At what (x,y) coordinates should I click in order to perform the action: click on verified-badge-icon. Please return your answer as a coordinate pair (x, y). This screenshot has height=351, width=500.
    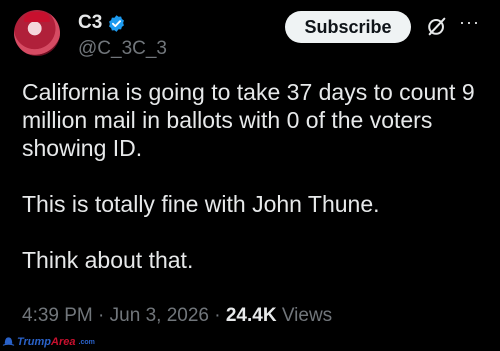
    Looking at the image, I should click on (117, 23).